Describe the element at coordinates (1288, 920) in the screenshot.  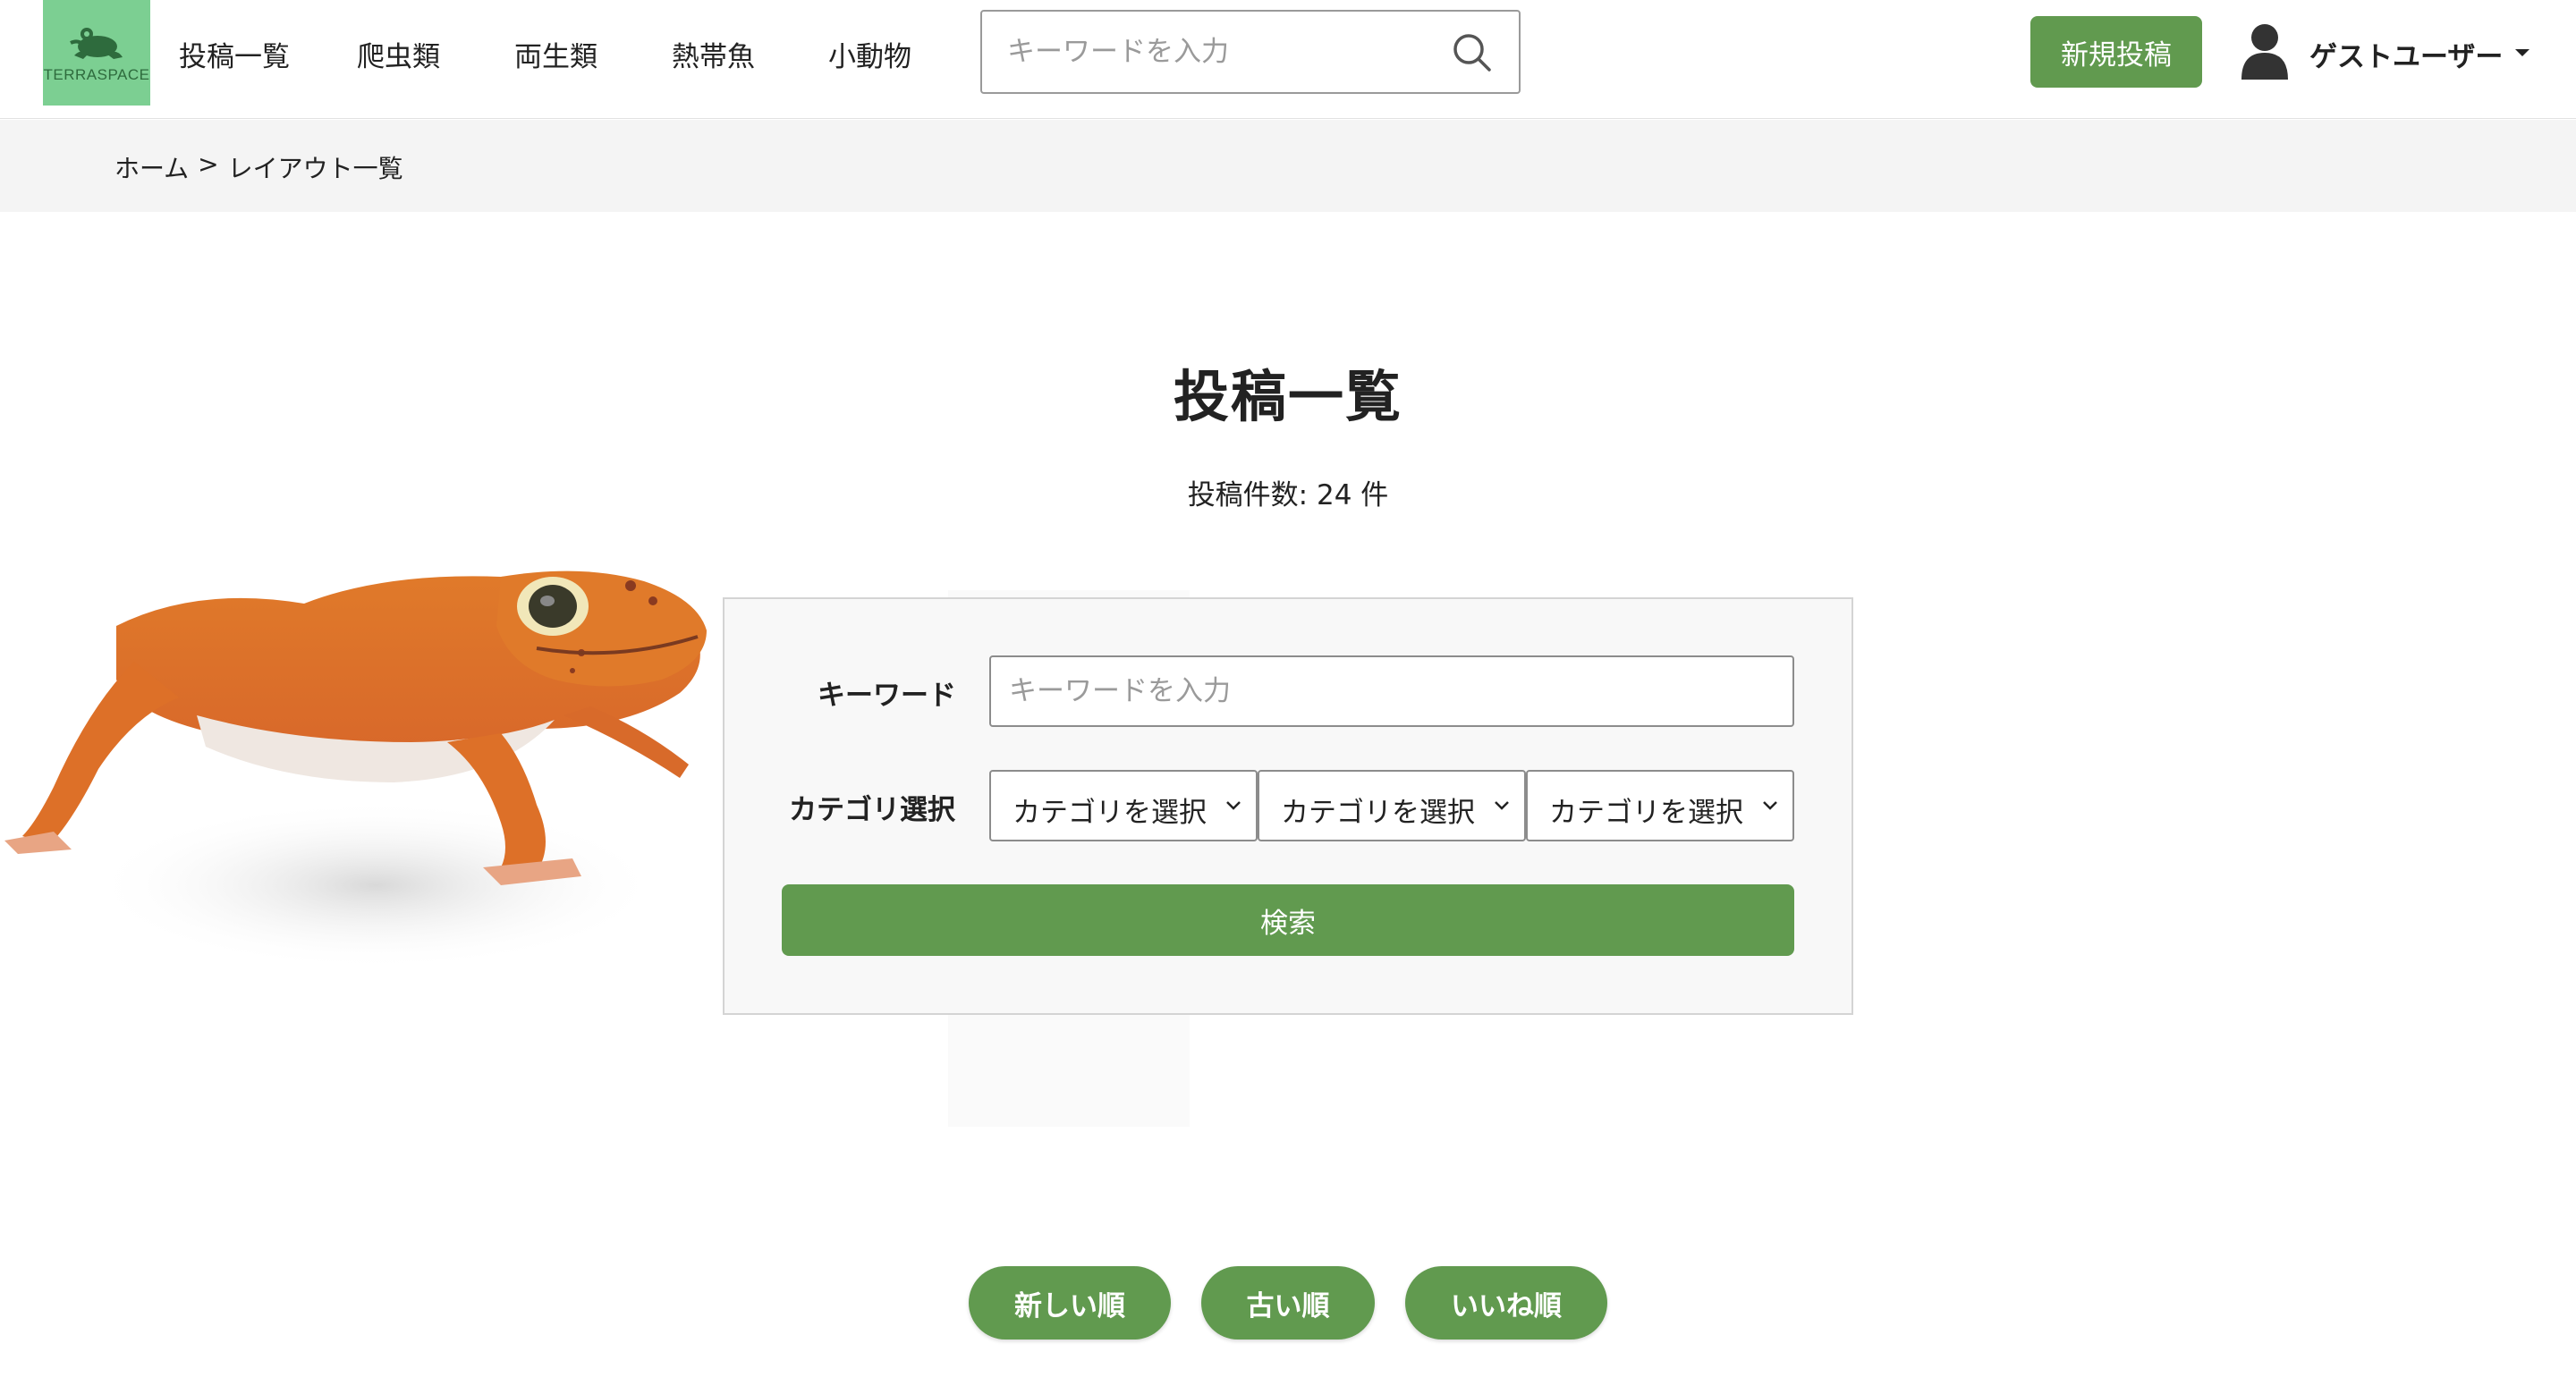
I see `search-submit-button: 検索` at that location.